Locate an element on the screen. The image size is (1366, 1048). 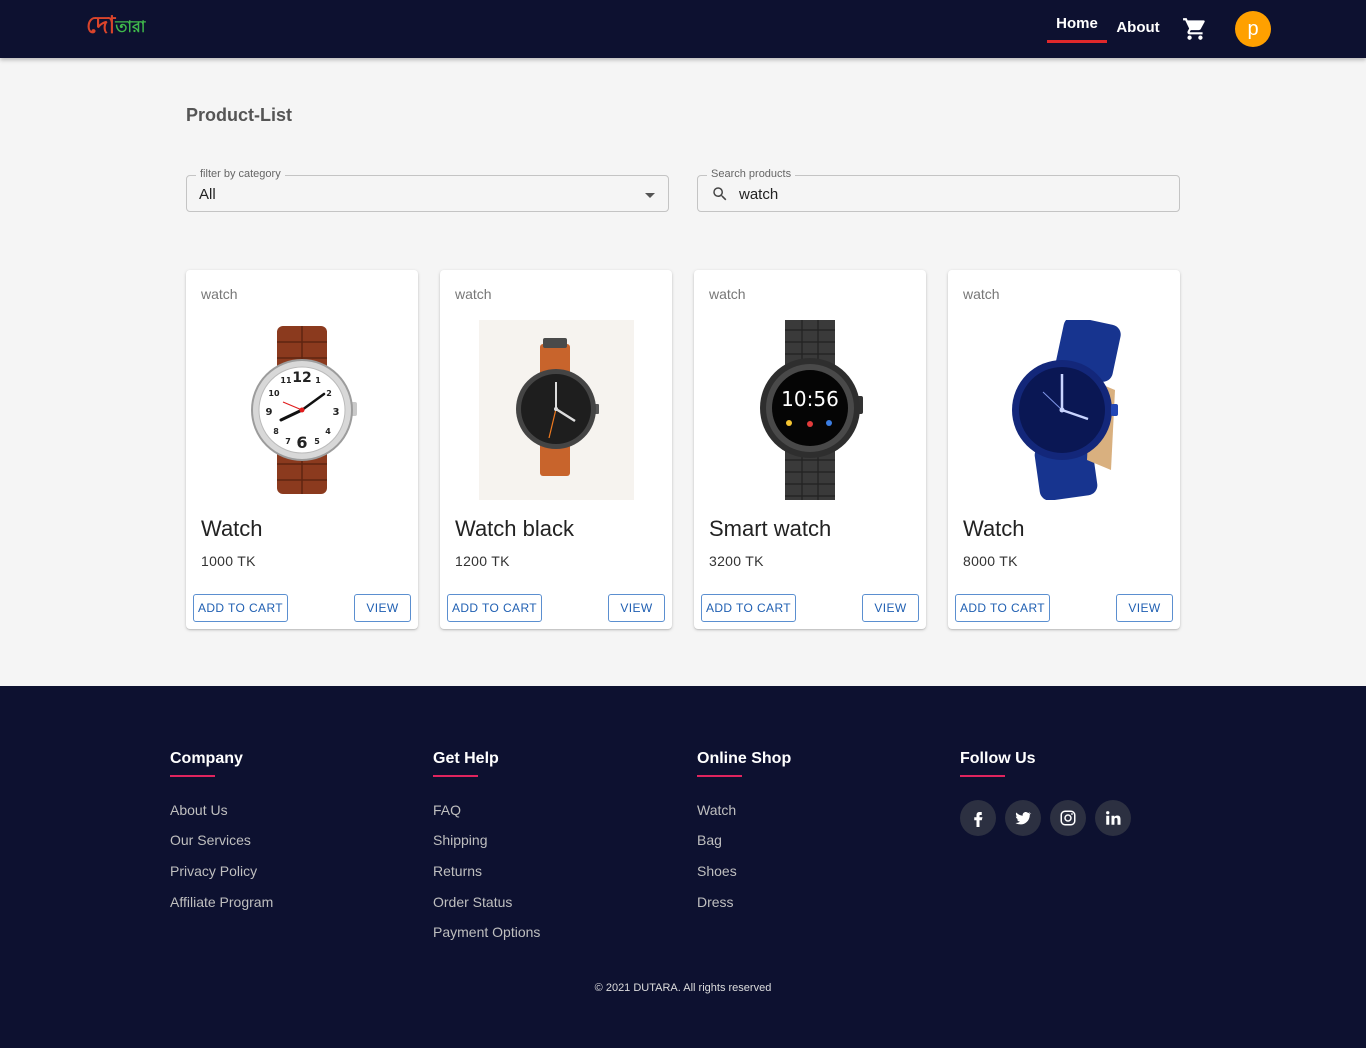
svg-text: 10 is located at coordinates (274, 393).